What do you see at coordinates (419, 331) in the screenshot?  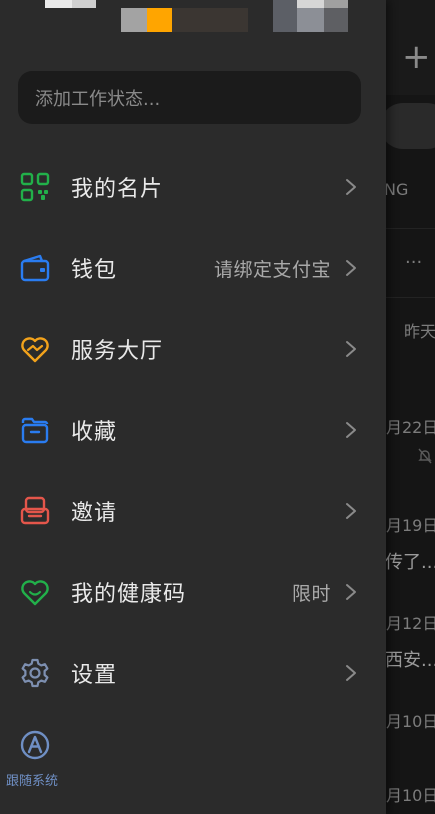 I see `chat-time: 昨天` at bounding box center [419, 331].